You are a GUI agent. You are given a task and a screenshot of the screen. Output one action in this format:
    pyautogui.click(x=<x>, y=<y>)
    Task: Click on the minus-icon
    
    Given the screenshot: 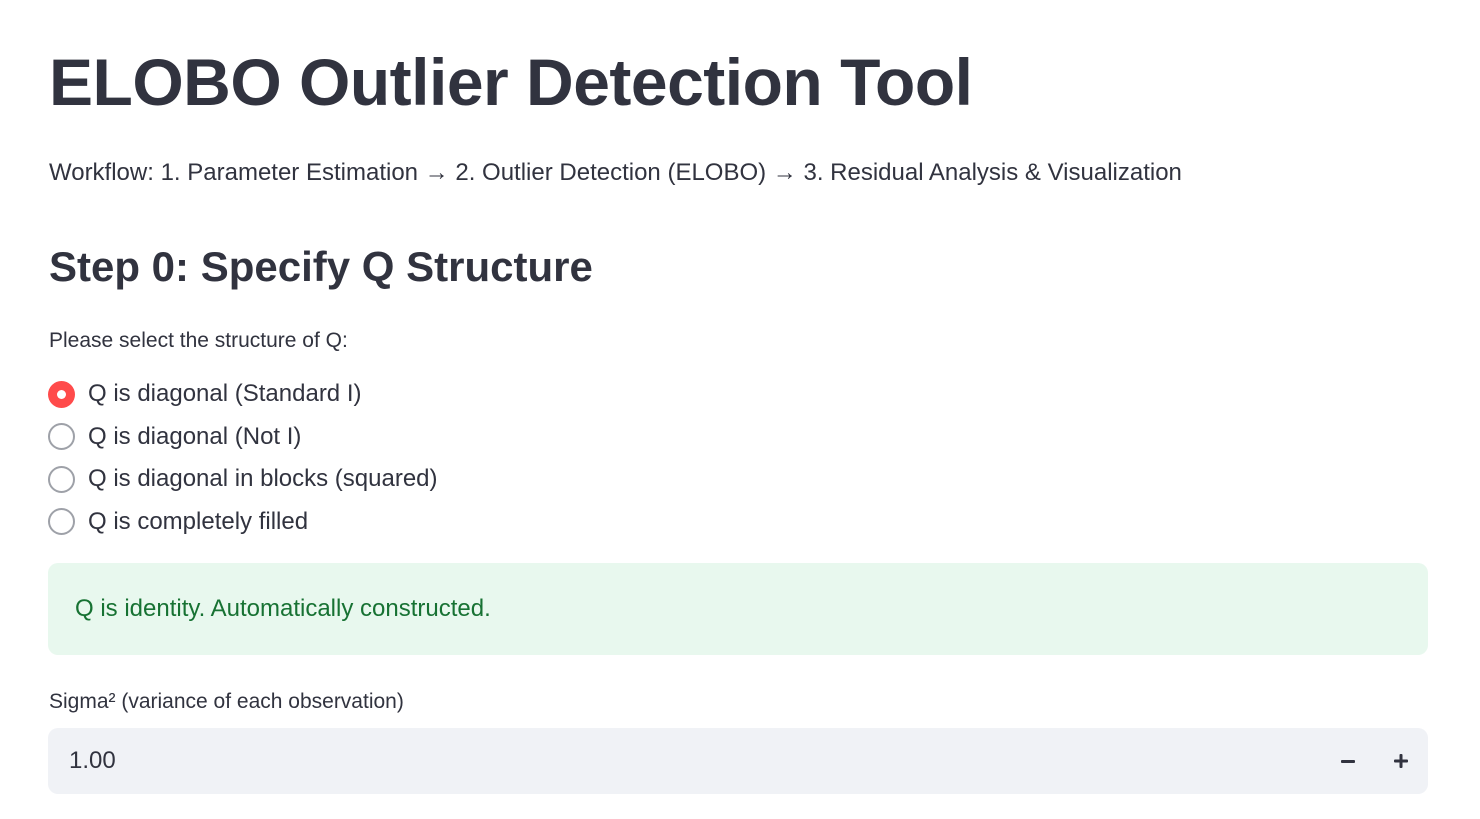 What is the action you would take?
    pyautogui.click(x=1347, y=761)
    